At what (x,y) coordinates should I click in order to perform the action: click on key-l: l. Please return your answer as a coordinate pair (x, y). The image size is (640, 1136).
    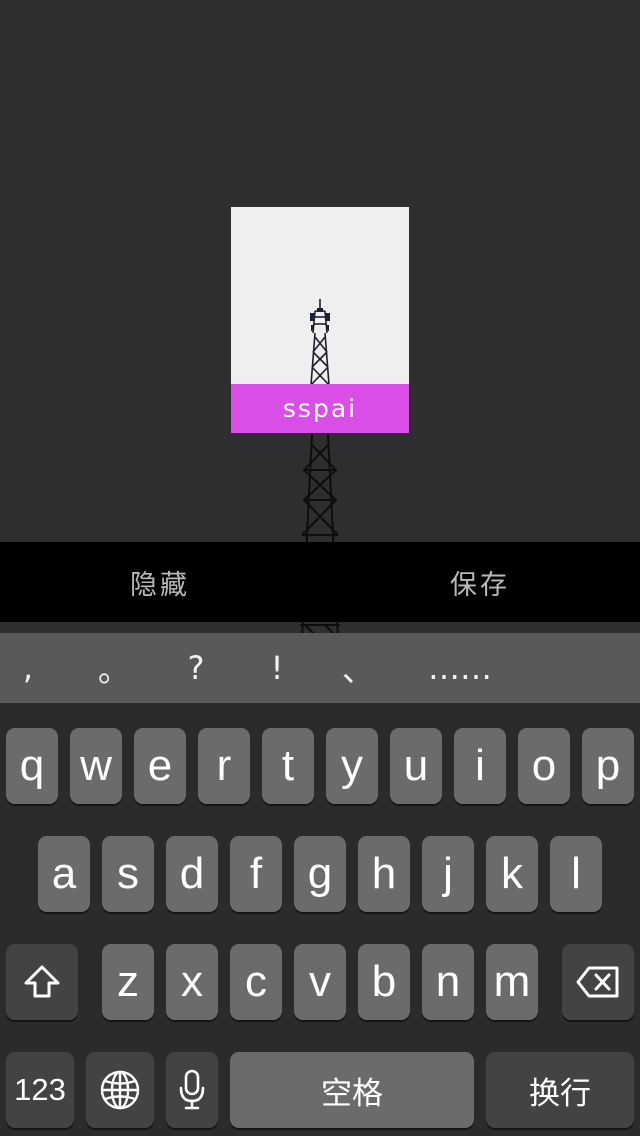
    Looking at the image, I should click on (576, 874).